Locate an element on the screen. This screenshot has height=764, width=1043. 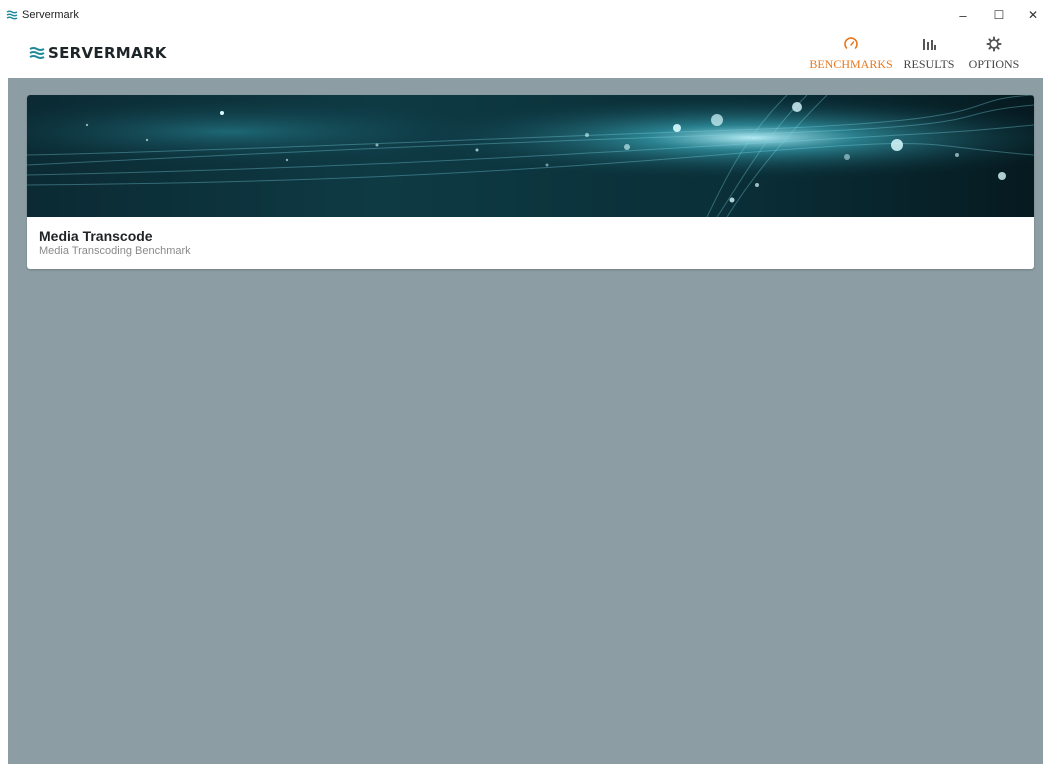
bar-chart-icon is located at coordinates (929, 44).